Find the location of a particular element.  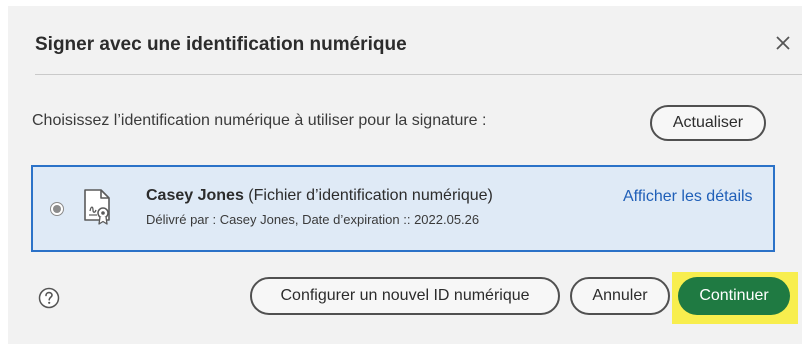

id-name: Casey Jones is located at coordinates (195, 195).